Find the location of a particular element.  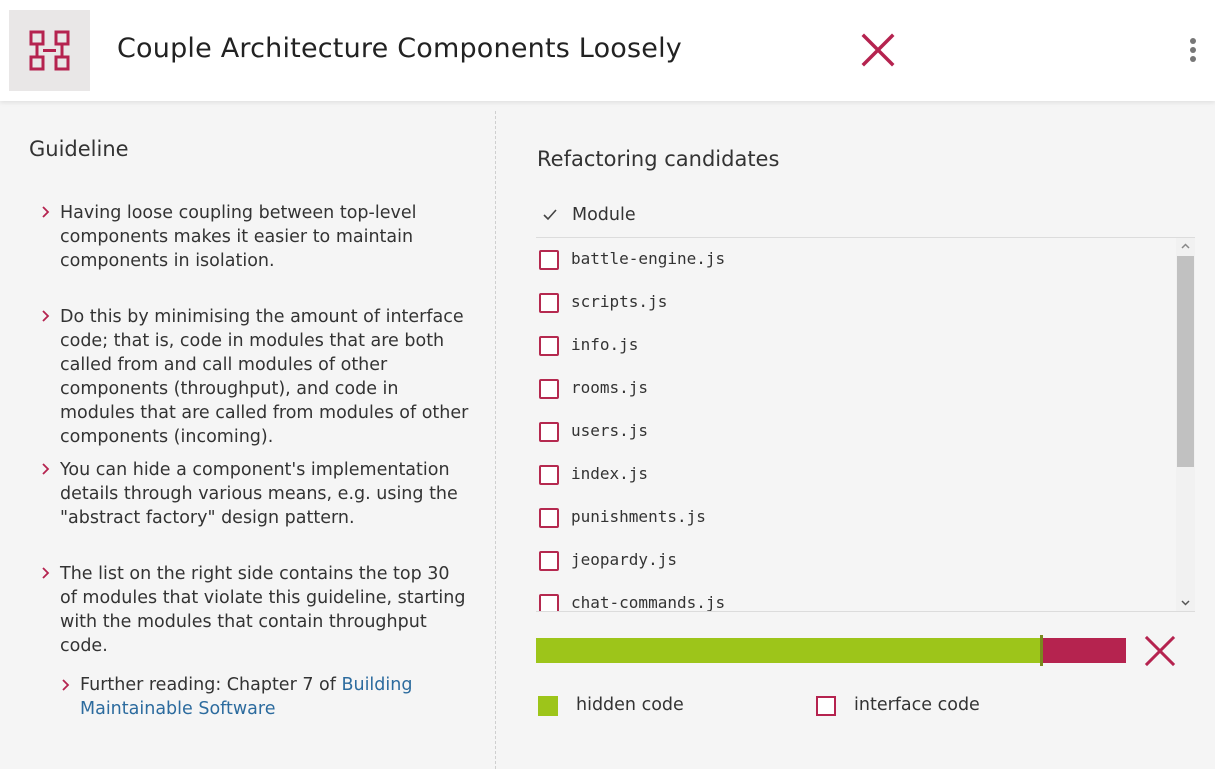

scroll-up-icon is located at coordinates (1185, 246).